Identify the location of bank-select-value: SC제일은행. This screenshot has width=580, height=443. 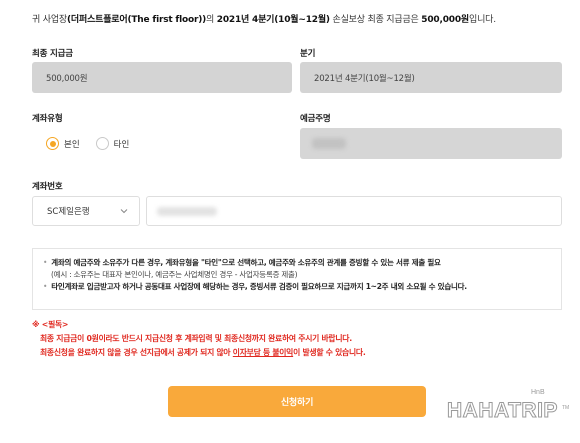
(68, 212).